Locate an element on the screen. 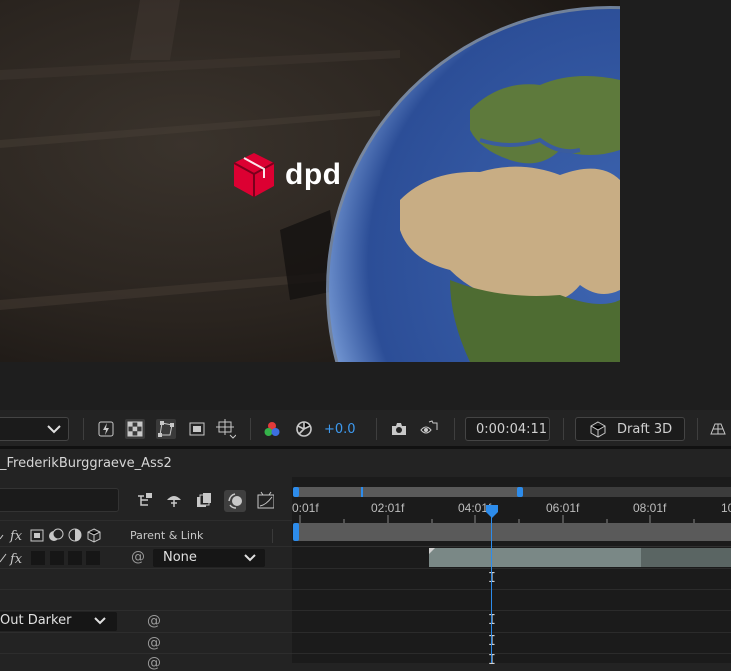 The image size is (731, 671). playhead-line is located at coordinates (491, 589).